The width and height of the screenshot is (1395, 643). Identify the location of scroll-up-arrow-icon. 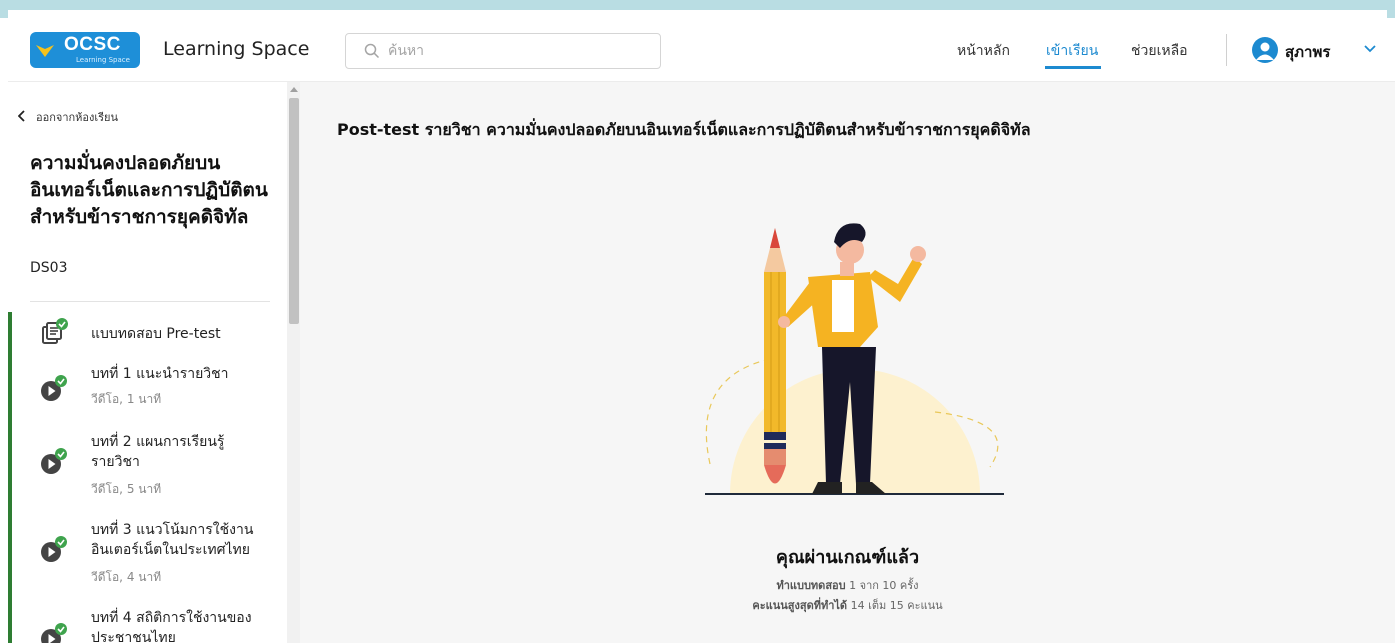
(294, 89).